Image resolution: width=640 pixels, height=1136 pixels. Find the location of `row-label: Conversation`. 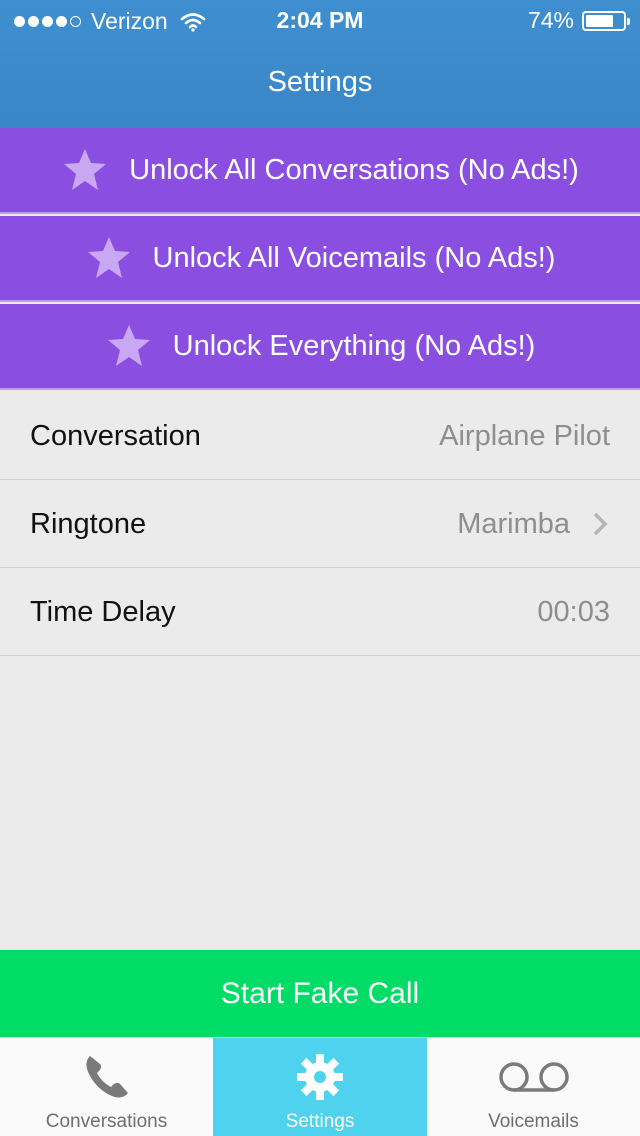

row-label: Conversation is located at coordinates (115, 436).